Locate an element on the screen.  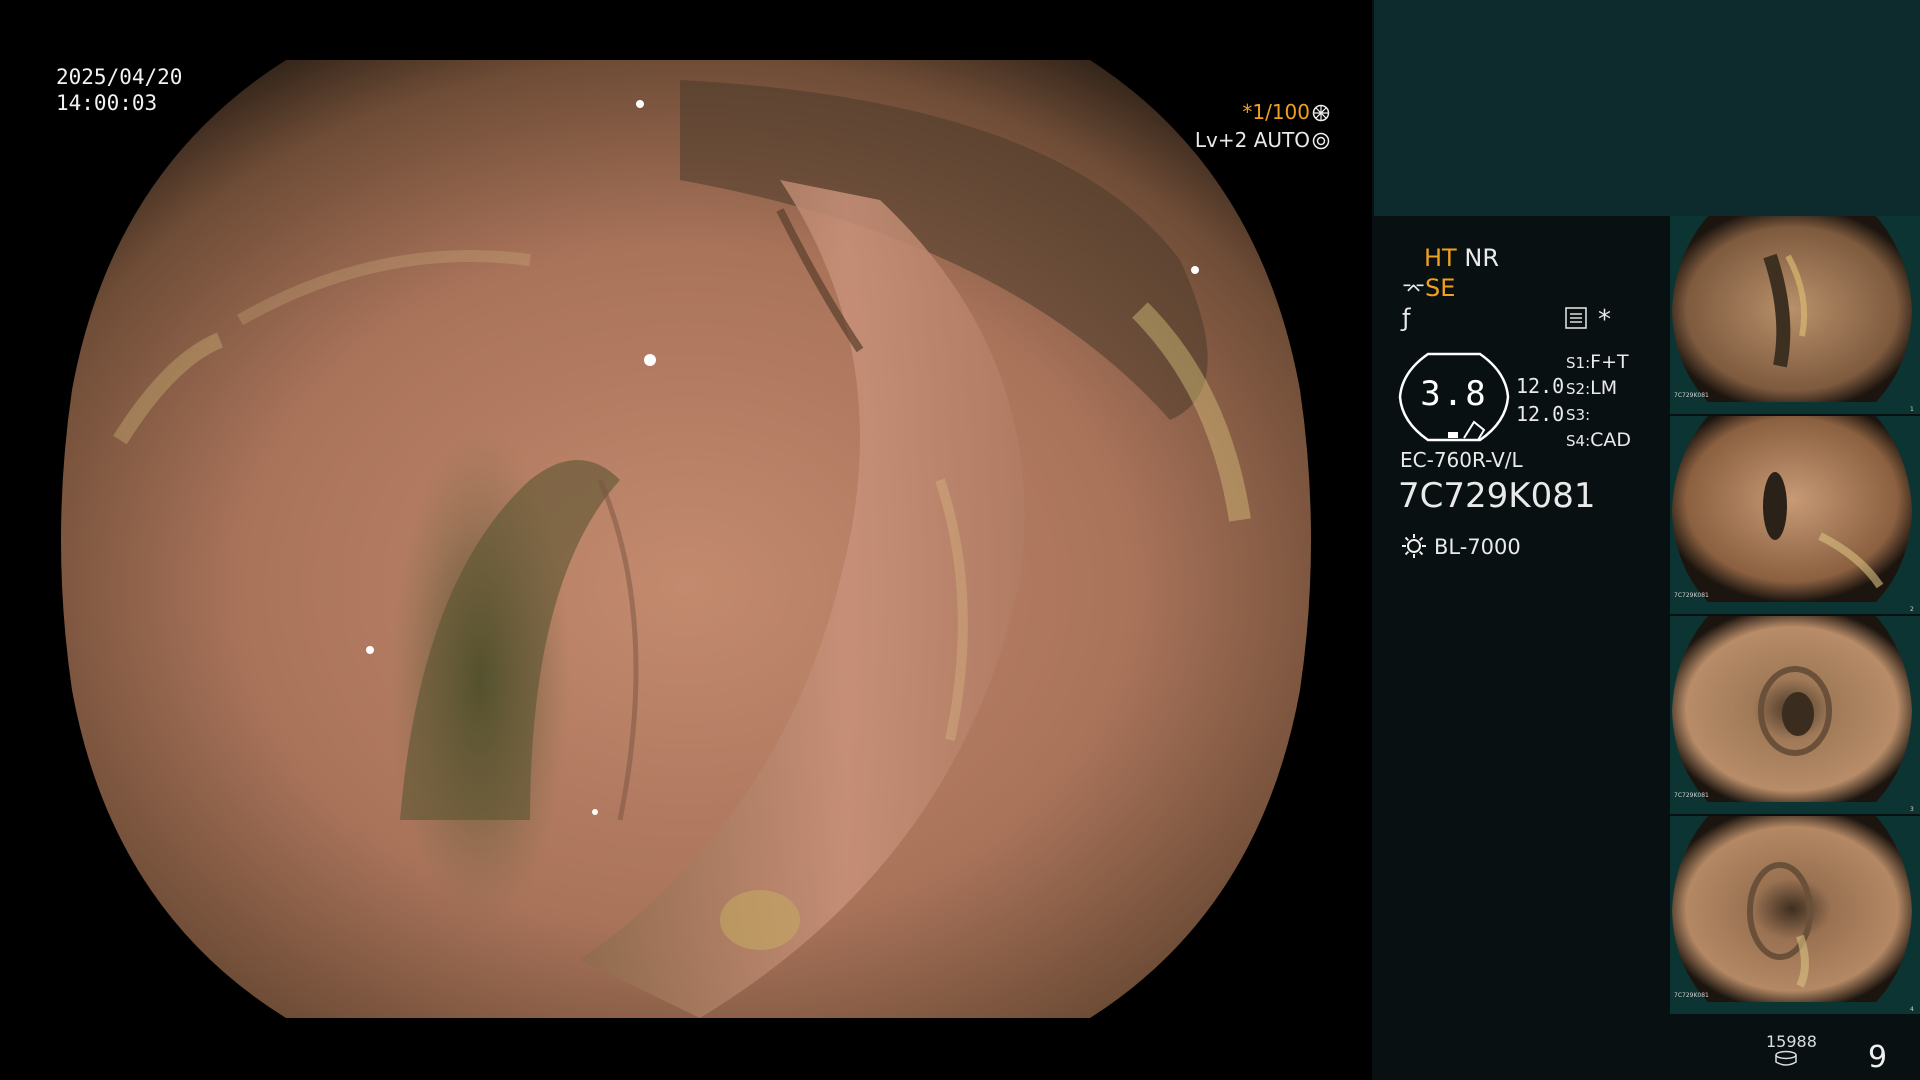
light-source-label: BL-7000 is located at coordinates (1477, 547).